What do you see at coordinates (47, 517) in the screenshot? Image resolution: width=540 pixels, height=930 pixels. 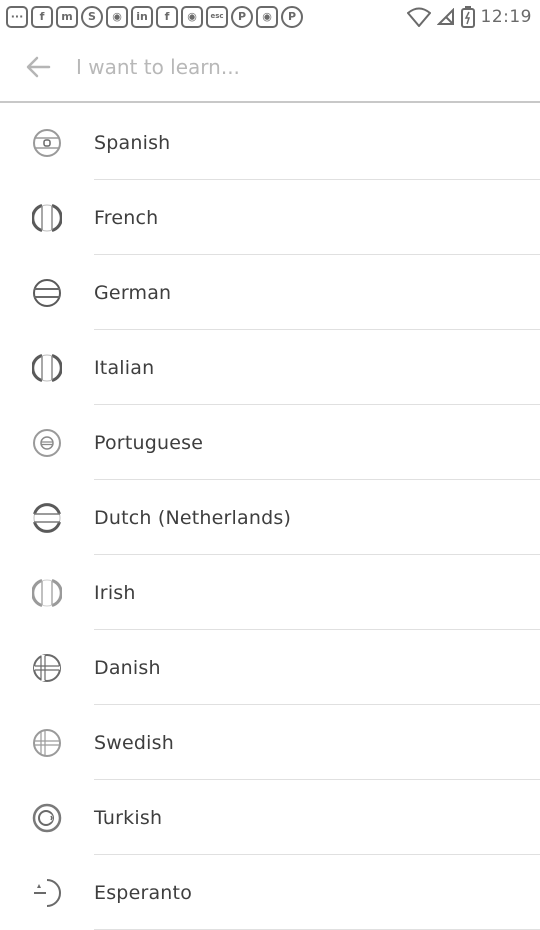 I see `netherlands-flag-icon` at bounding box center [47, 517].